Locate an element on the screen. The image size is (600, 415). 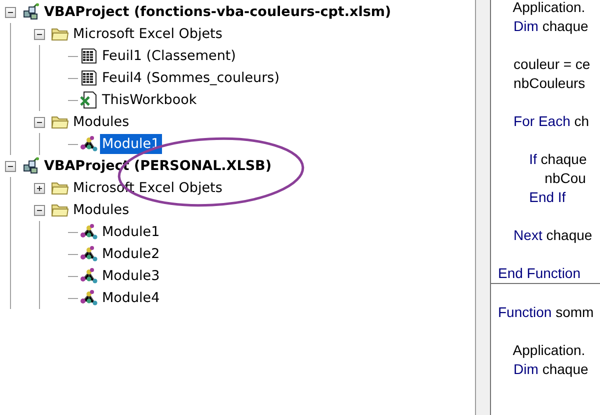
tree-item: VBAProject (fonctions-vba-couleurs-cpt.xlsm) is located at coordinates (218, 12).